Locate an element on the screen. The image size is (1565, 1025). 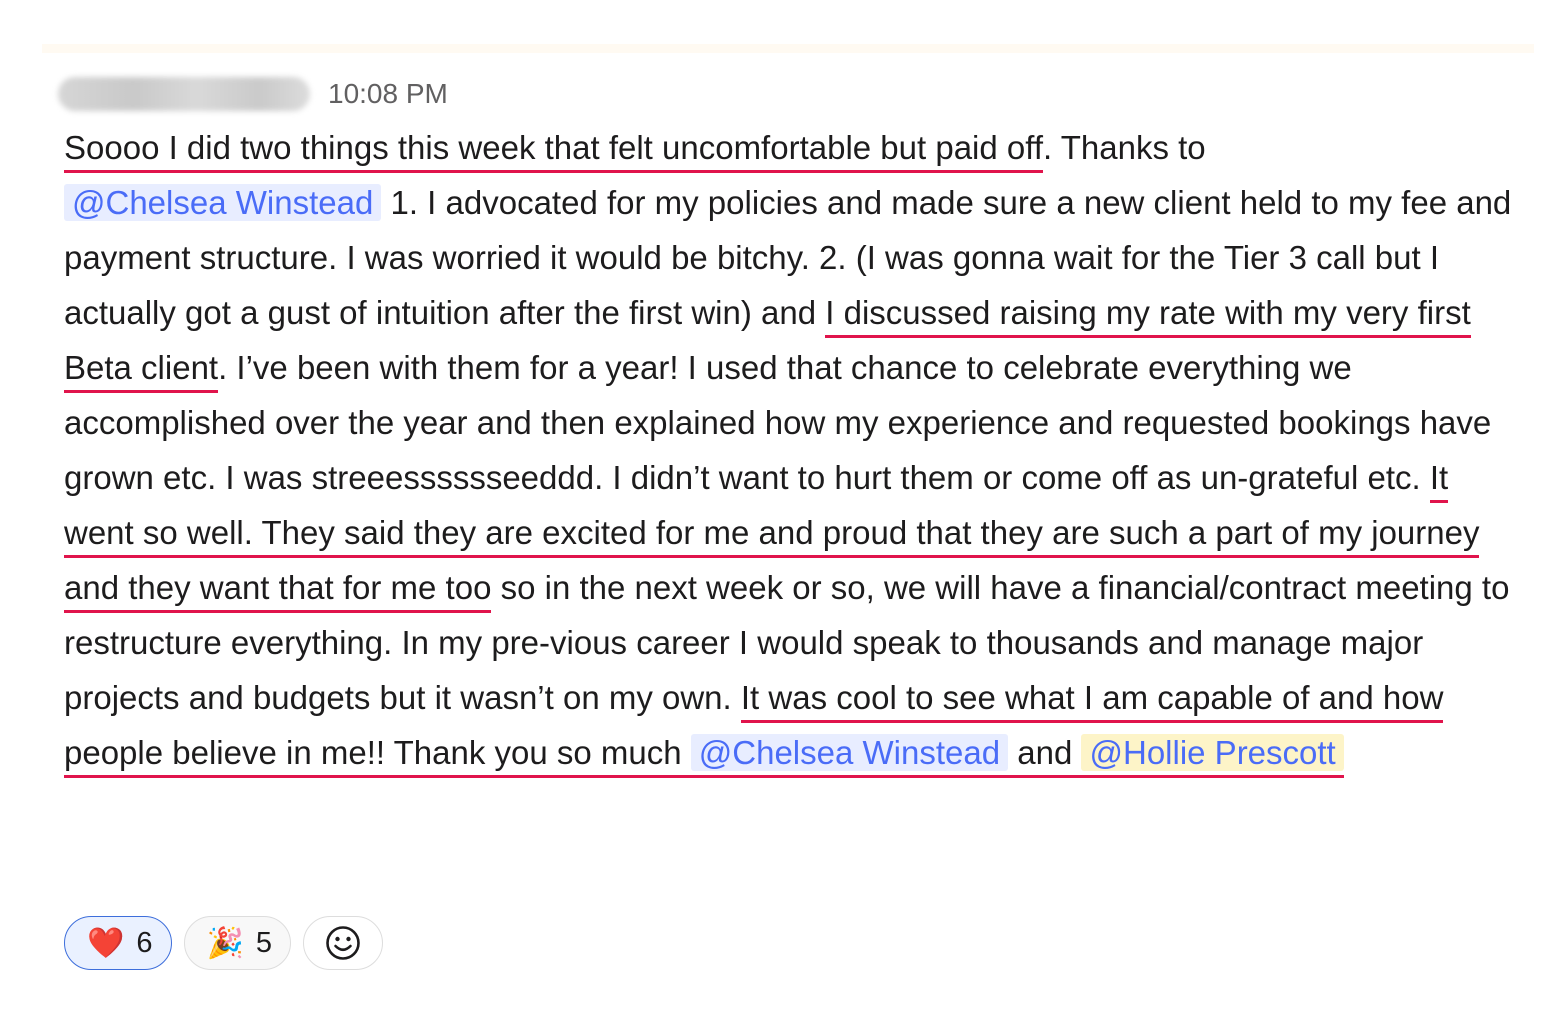
reaction-party: 🎉 5 is located at coordinates (237, 943).